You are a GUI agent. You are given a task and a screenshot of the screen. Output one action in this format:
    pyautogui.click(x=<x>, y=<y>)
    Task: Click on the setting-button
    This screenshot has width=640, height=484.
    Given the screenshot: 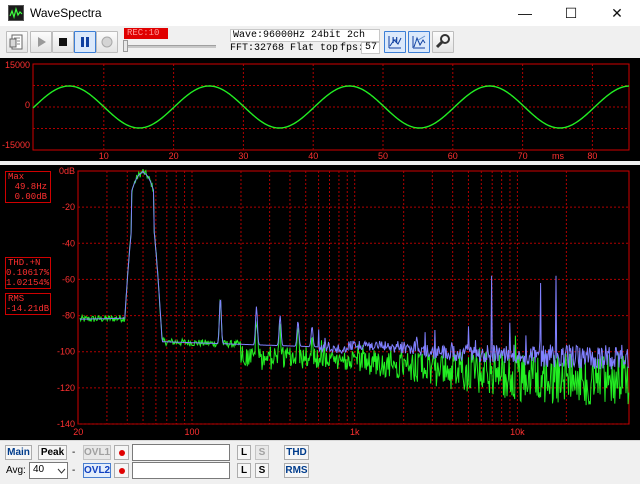 What is the action you would take?
    pyautogui.click(x=419, y=42)
    